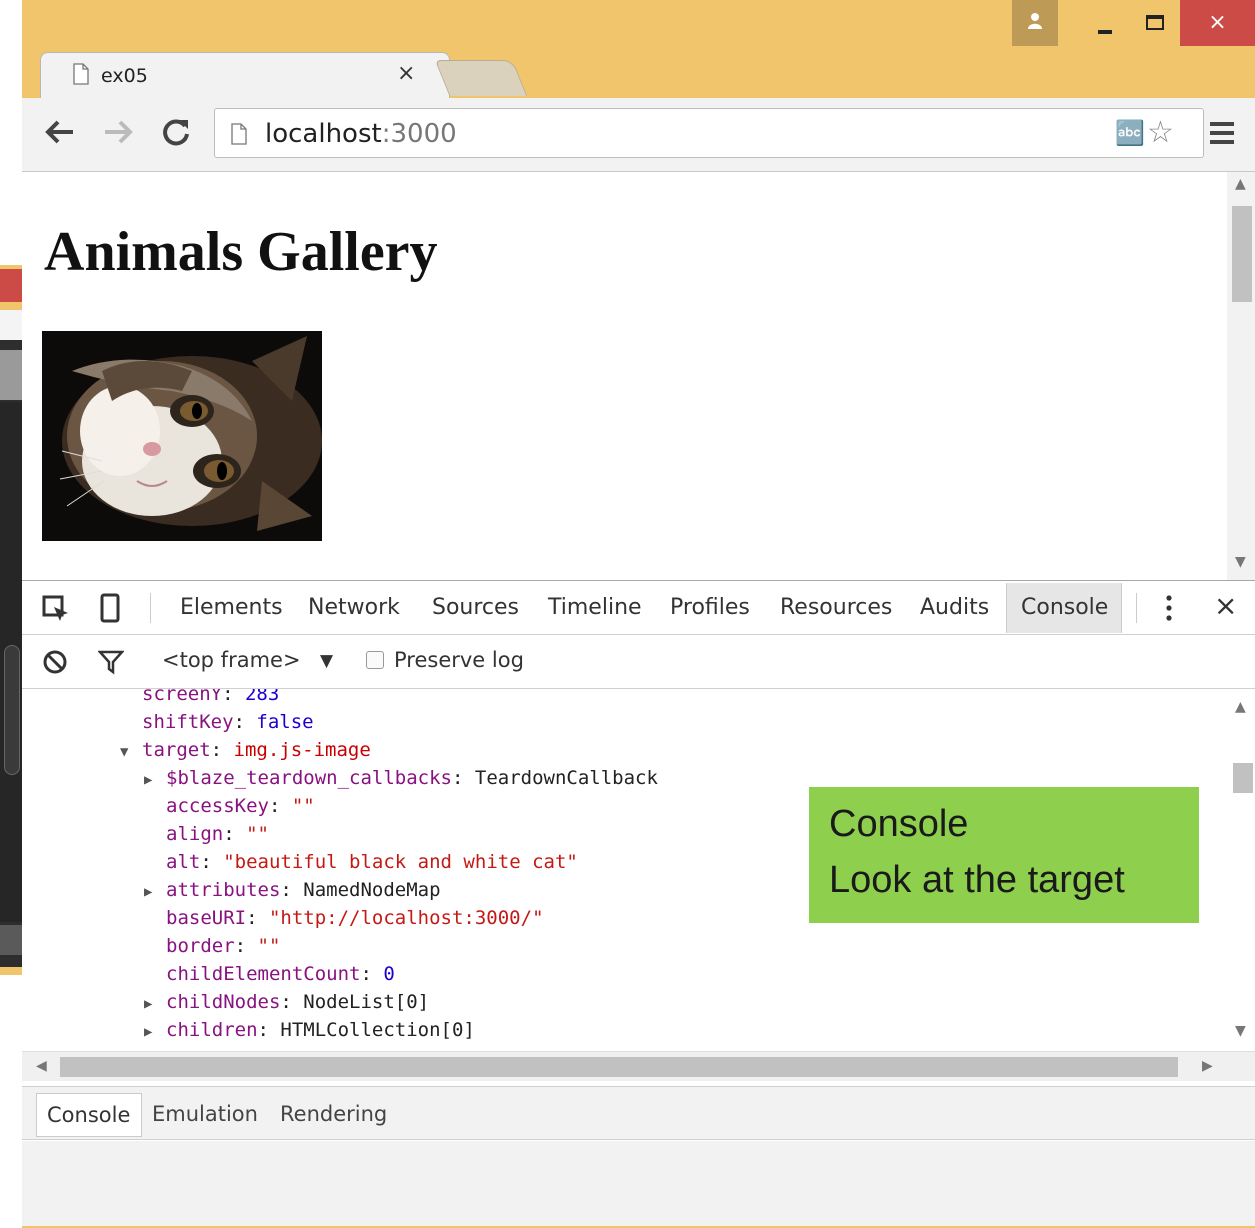  What do you see at coordinates (836, 607) in the screenshot?
I see `tab-resources: Resources` at bounding box center [836, 607].